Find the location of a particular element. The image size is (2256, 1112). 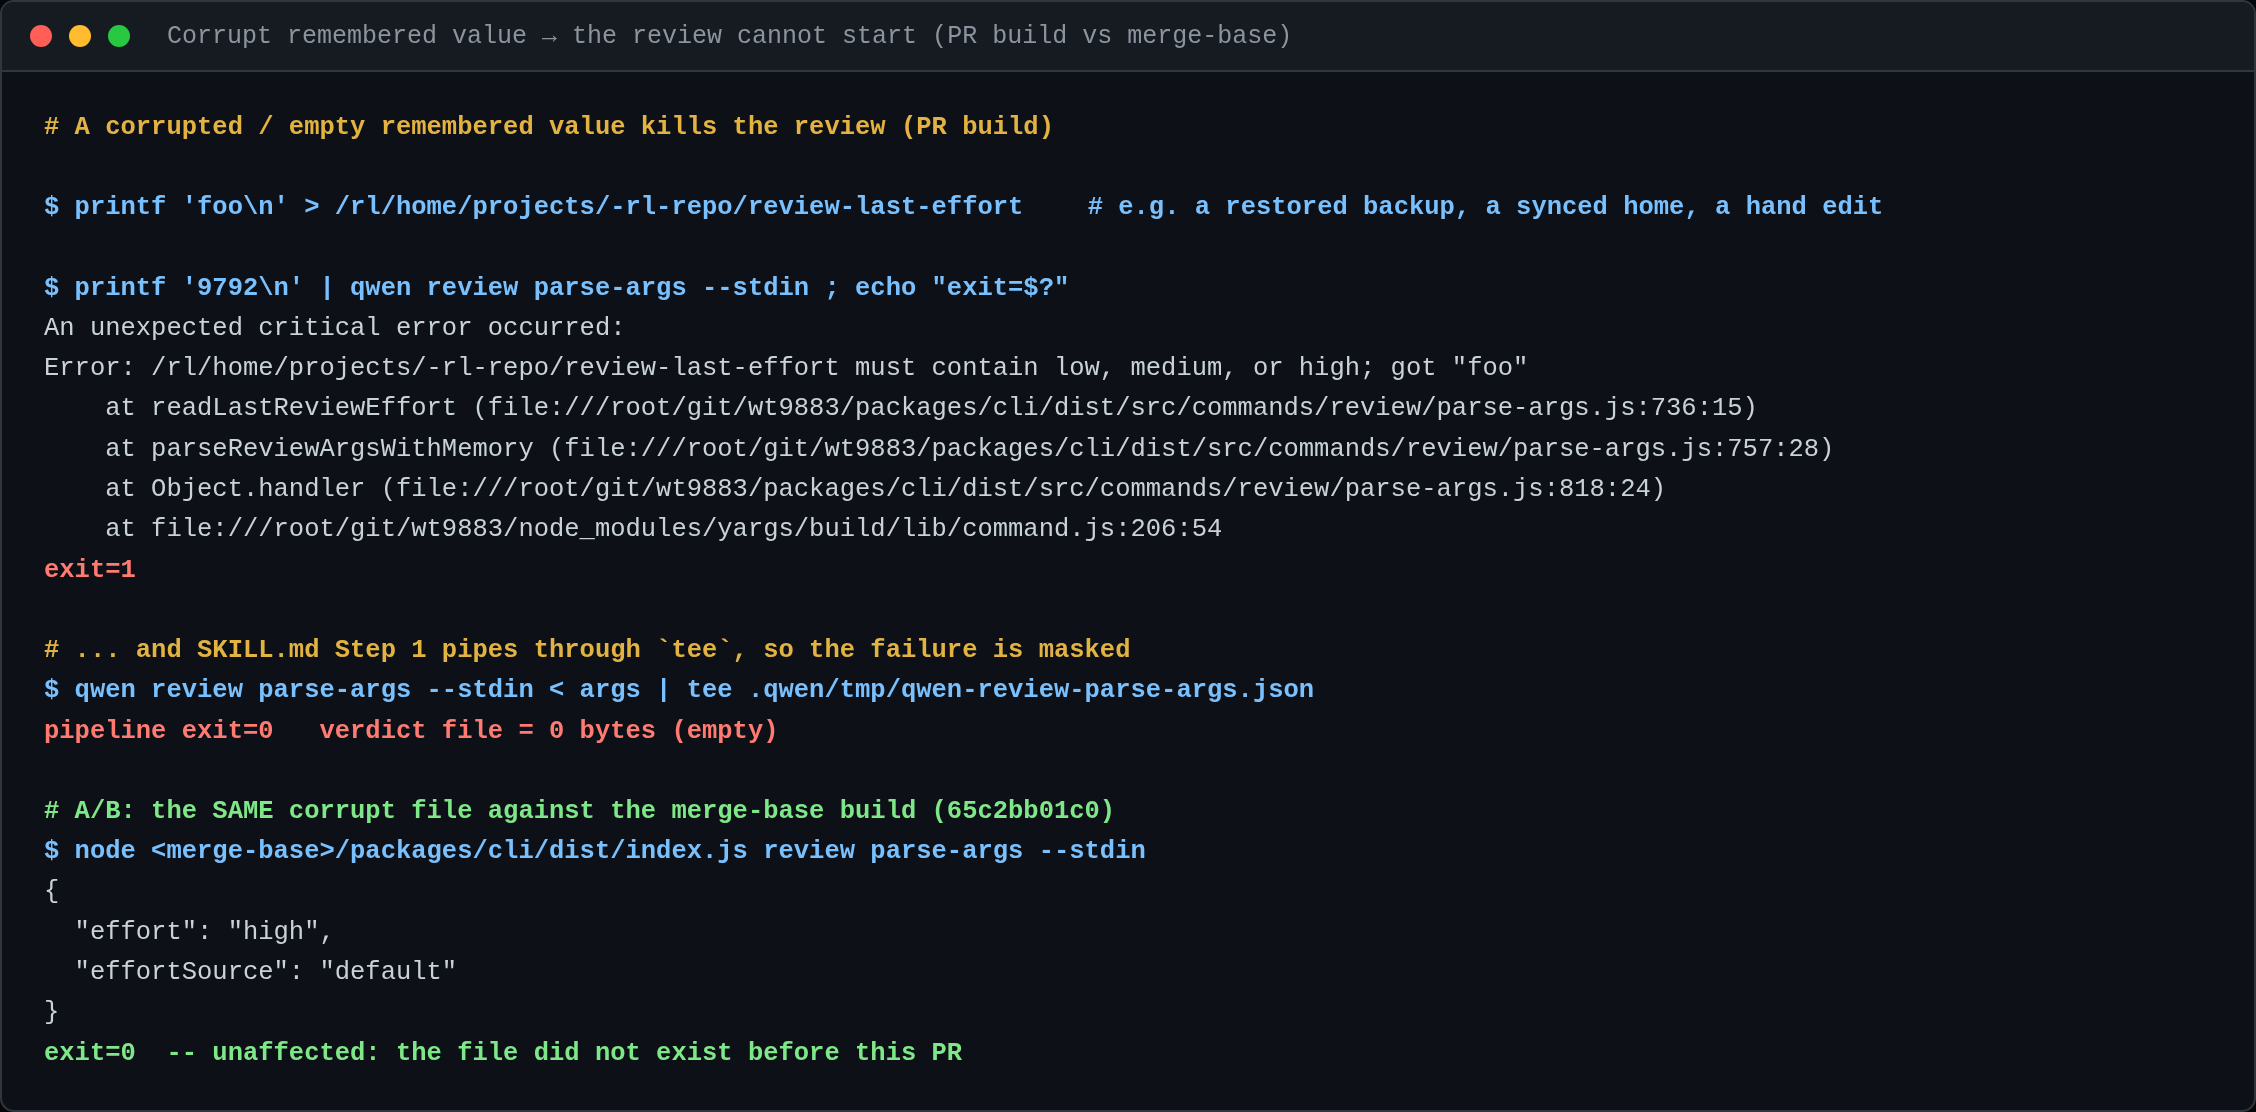

comment-line: # e.g. a restored backup, a synced home, a hand edit is located at coordinates (1485, 208).